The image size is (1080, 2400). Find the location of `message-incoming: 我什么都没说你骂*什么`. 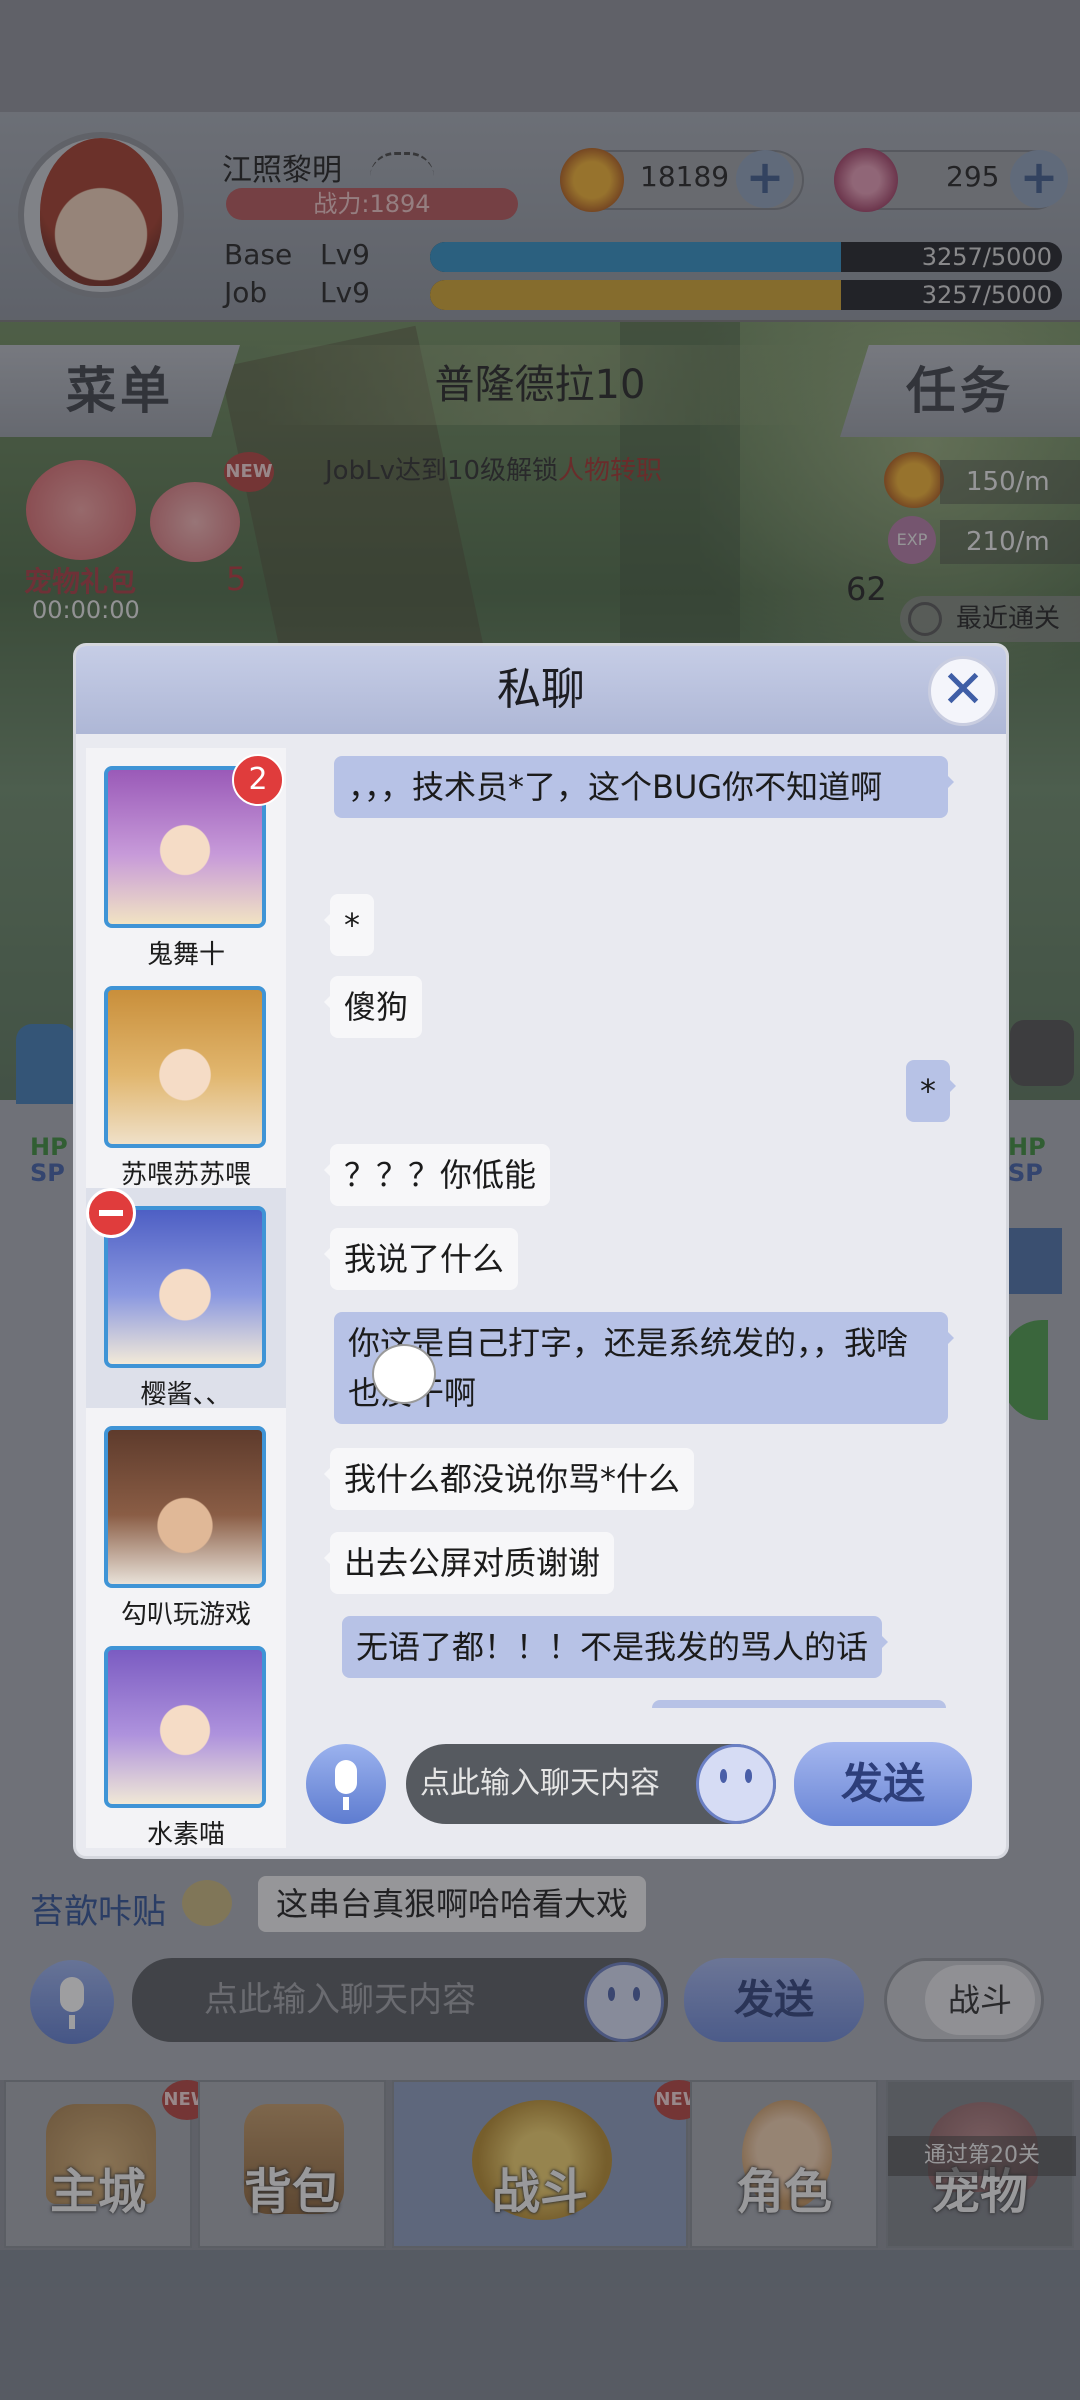

message-incoming: 我什么都没说你骂*什么 is located at coordinates (509, 1479).